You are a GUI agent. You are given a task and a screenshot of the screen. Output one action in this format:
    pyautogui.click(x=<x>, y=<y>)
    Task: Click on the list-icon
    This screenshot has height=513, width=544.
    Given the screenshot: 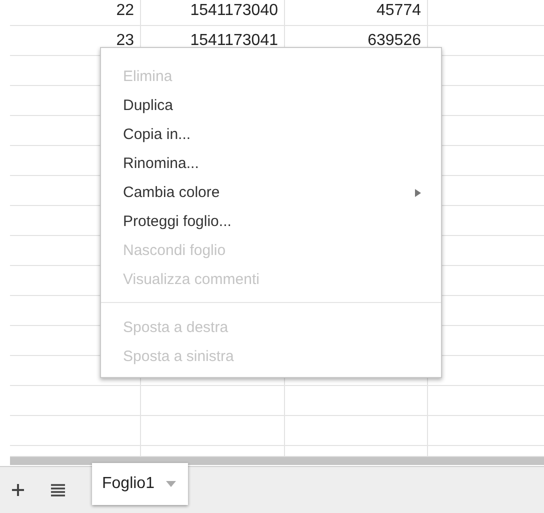 What is the action you would take?
    pyautogui.click(x=58, y=490)
    